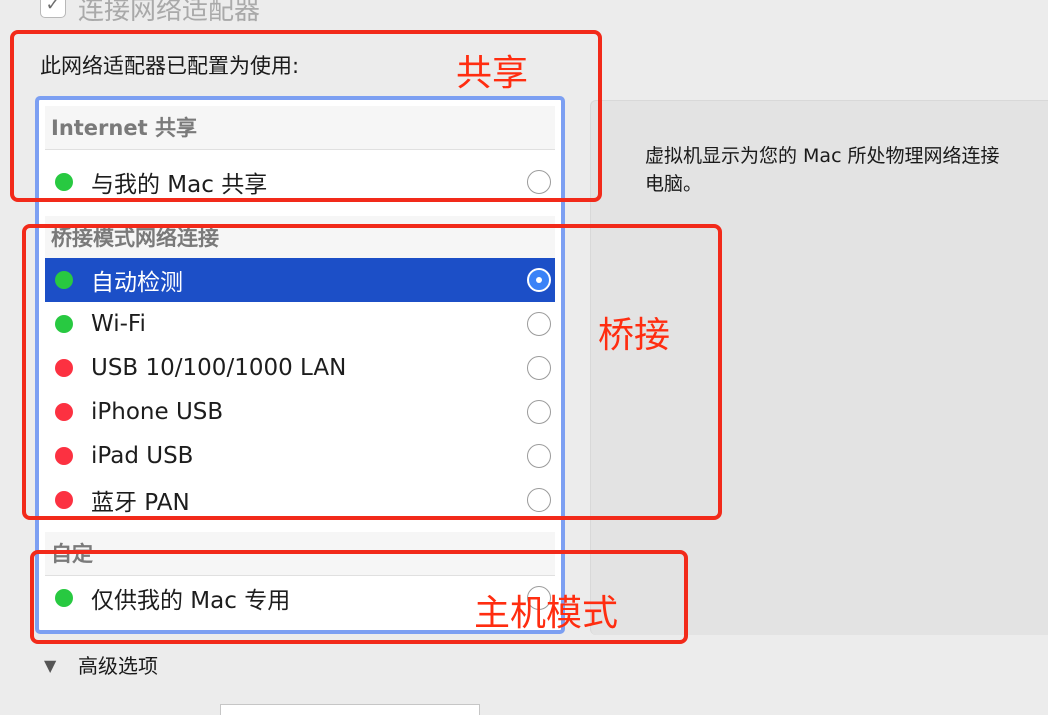  What do you see at coordinates (822, 156) in the screenshot?
I see `info-text-line1: 虚拟机显示为您的 Mac 所处物理网络连接` at bounding box center [822, 156].